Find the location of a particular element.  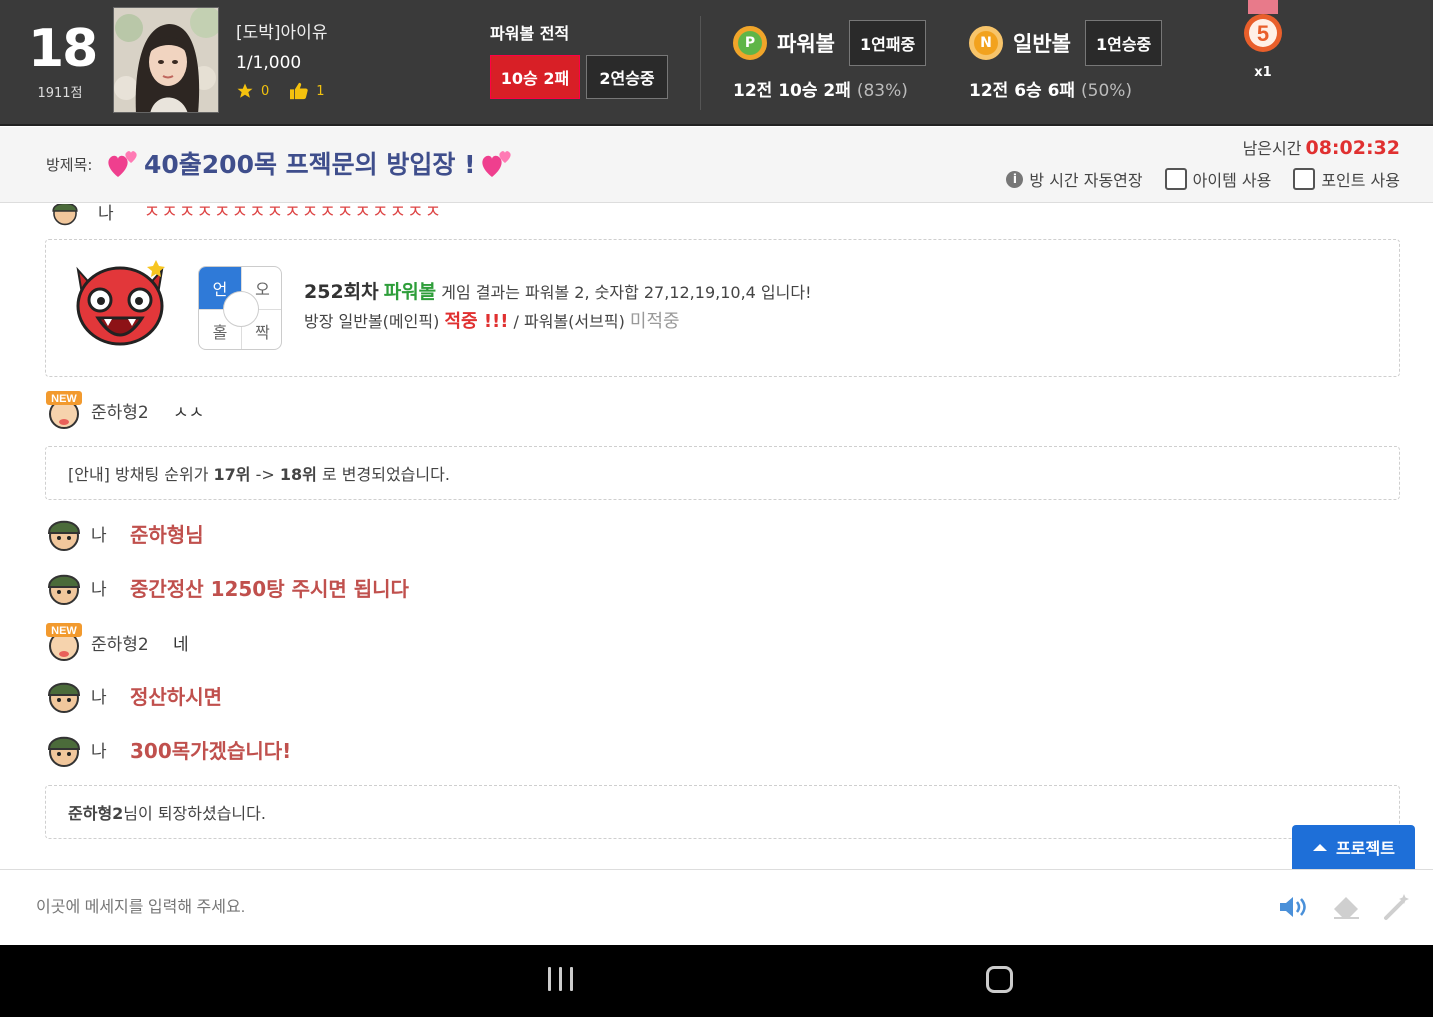

normalball-top: N 일반볼 1연승중 is located at coordinates (1066, 43).